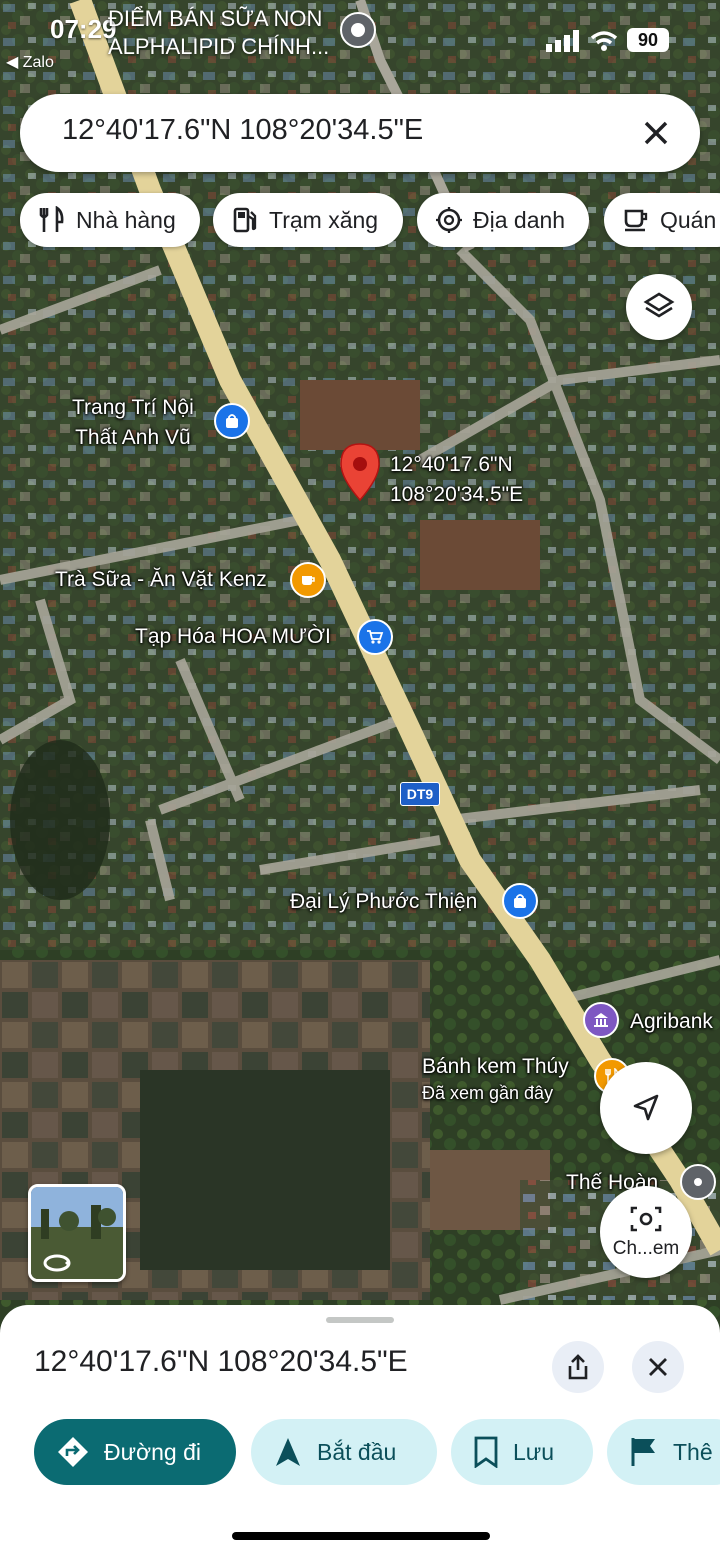  I want to click on directions-icon, so click(73, 1452).